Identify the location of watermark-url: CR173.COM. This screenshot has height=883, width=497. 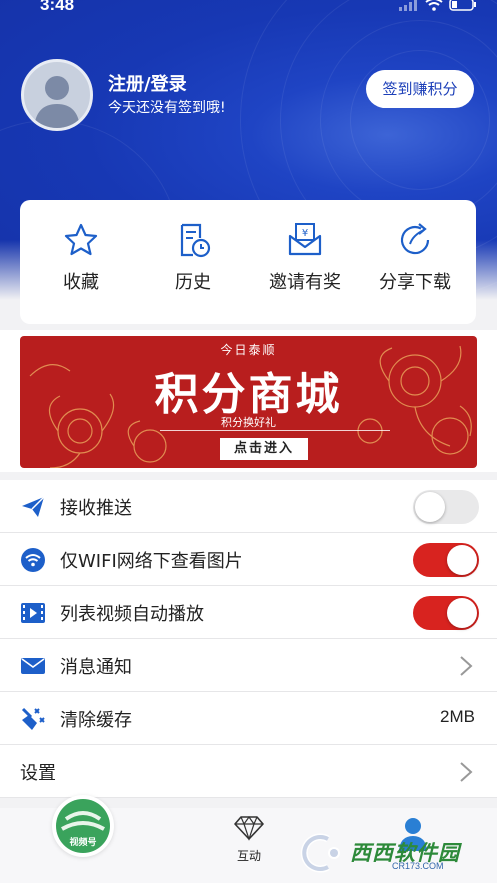
(418, 866).